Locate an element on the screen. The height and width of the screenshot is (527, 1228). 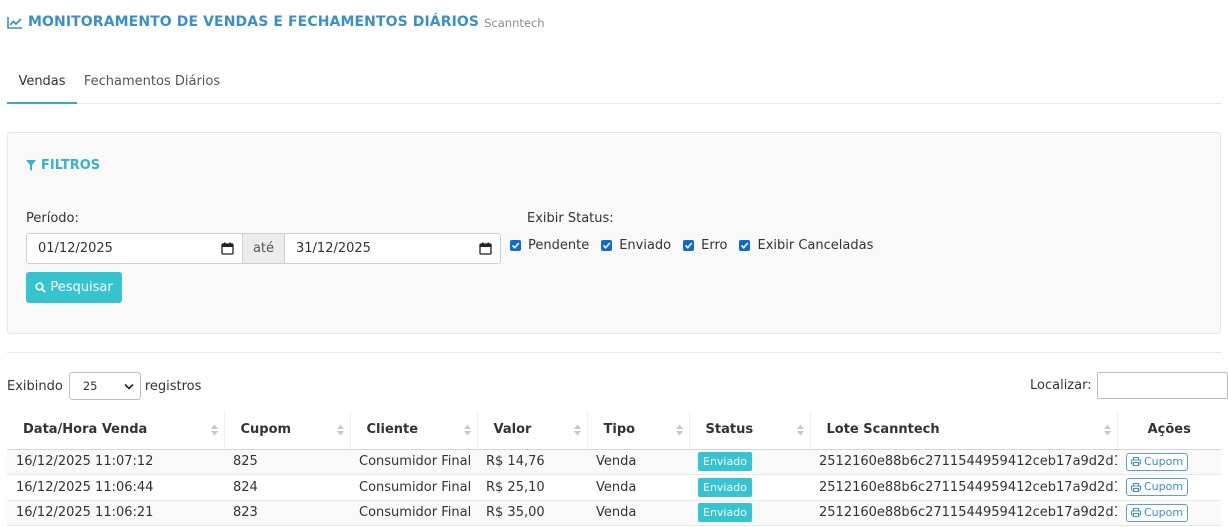
column-header-cupom: Cupom is located at coordinates (287, 430).